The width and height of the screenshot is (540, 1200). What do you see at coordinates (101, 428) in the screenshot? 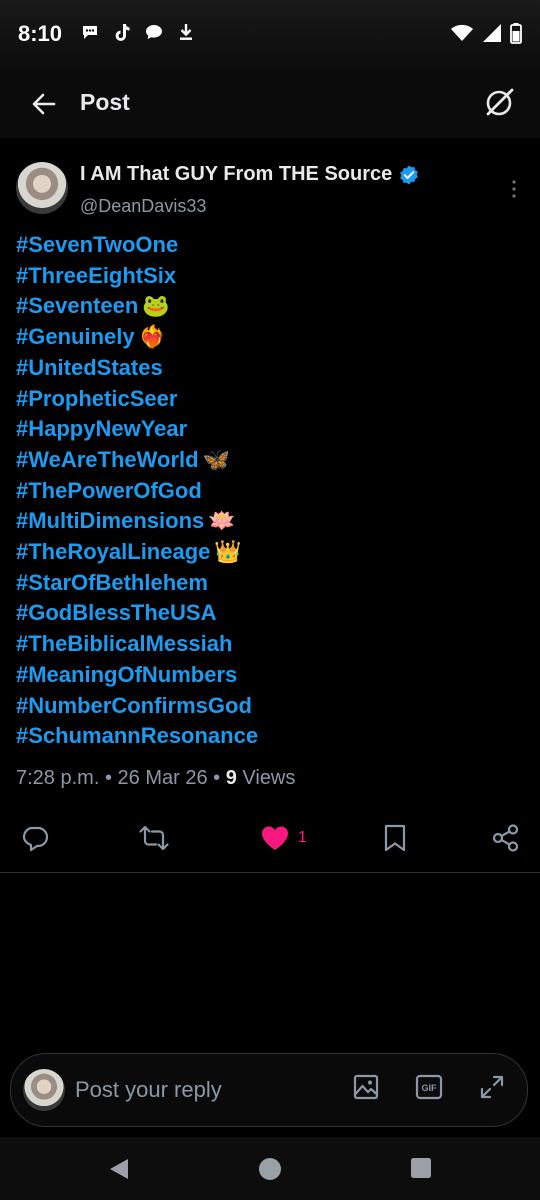
I see `hashtag-link: #HappyNewYear` at bounding box center [101, 428].